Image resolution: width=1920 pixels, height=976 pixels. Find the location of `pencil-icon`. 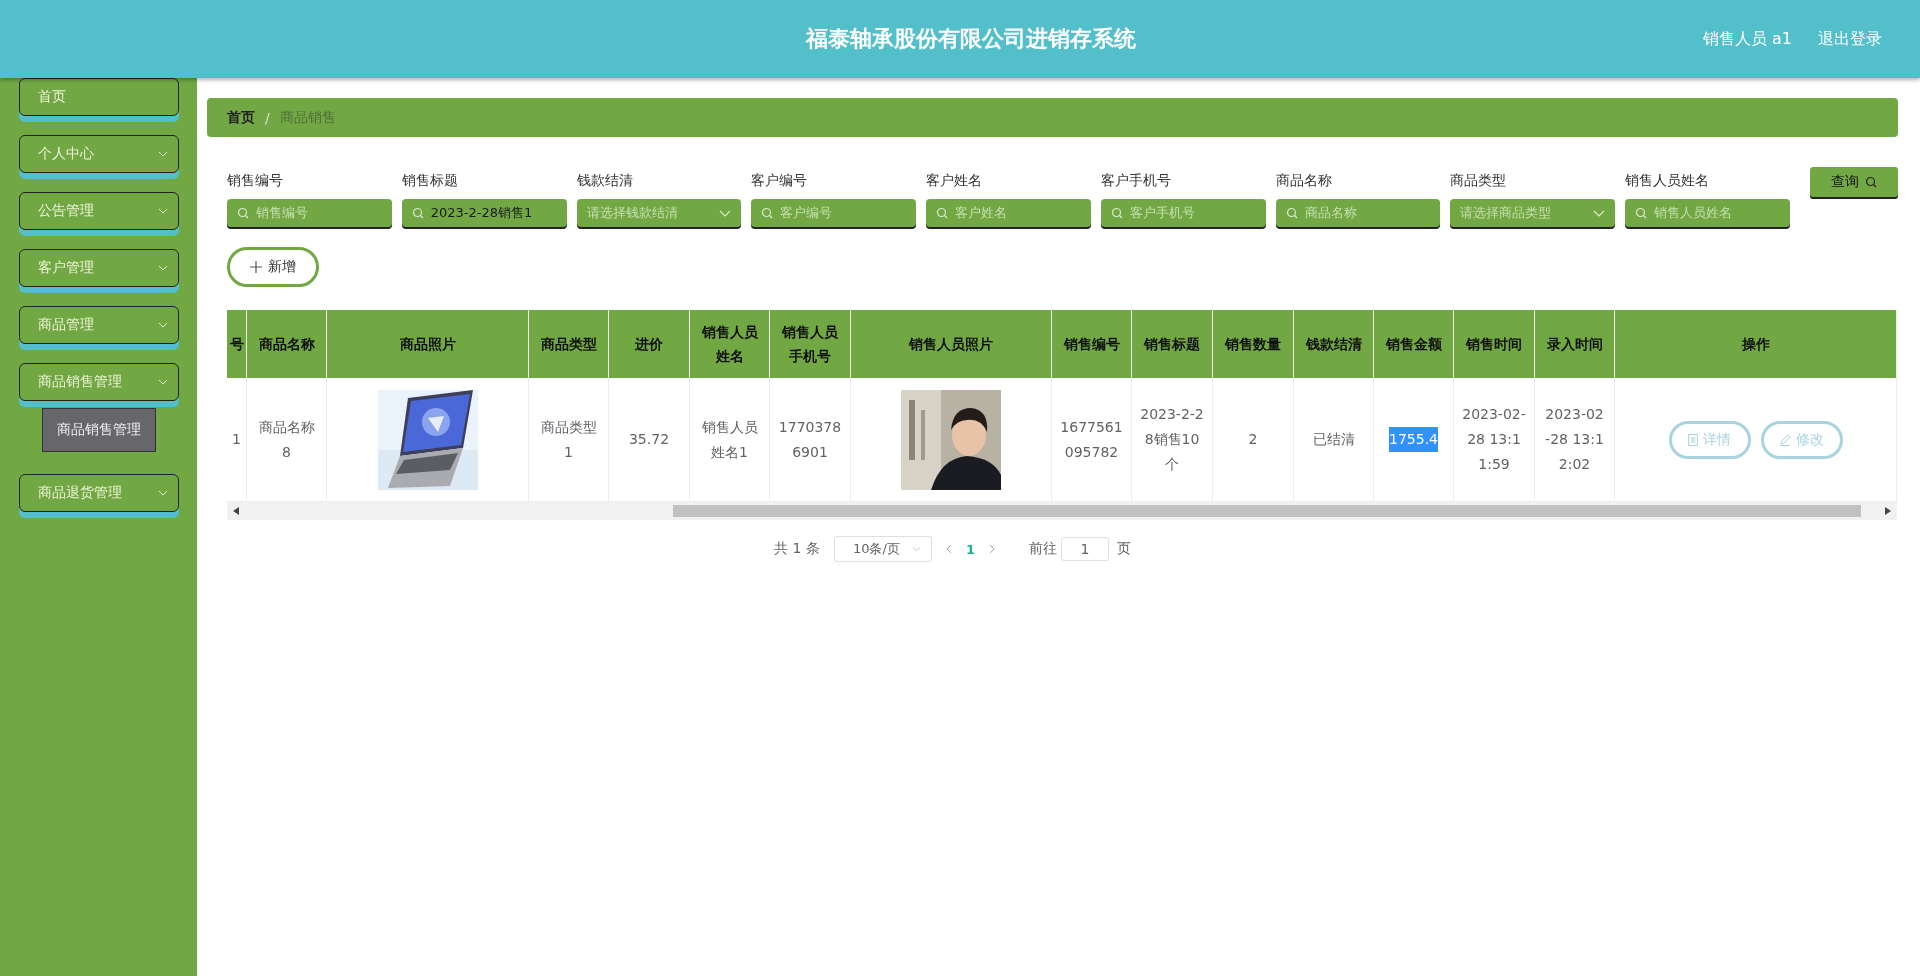

pencil-icon is located at coordinates (1785, 439).